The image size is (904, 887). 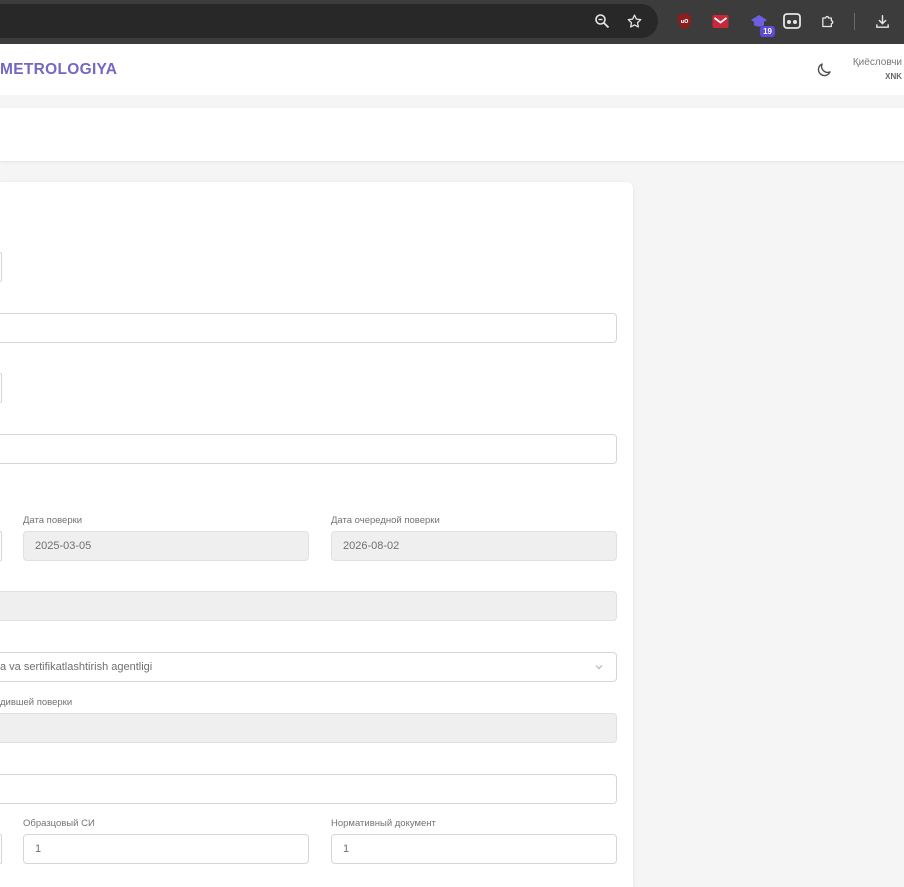 What do you see at coordinates (329, 21) in the screenshot?
I see `address-bar` at bounding box center [329, 21].